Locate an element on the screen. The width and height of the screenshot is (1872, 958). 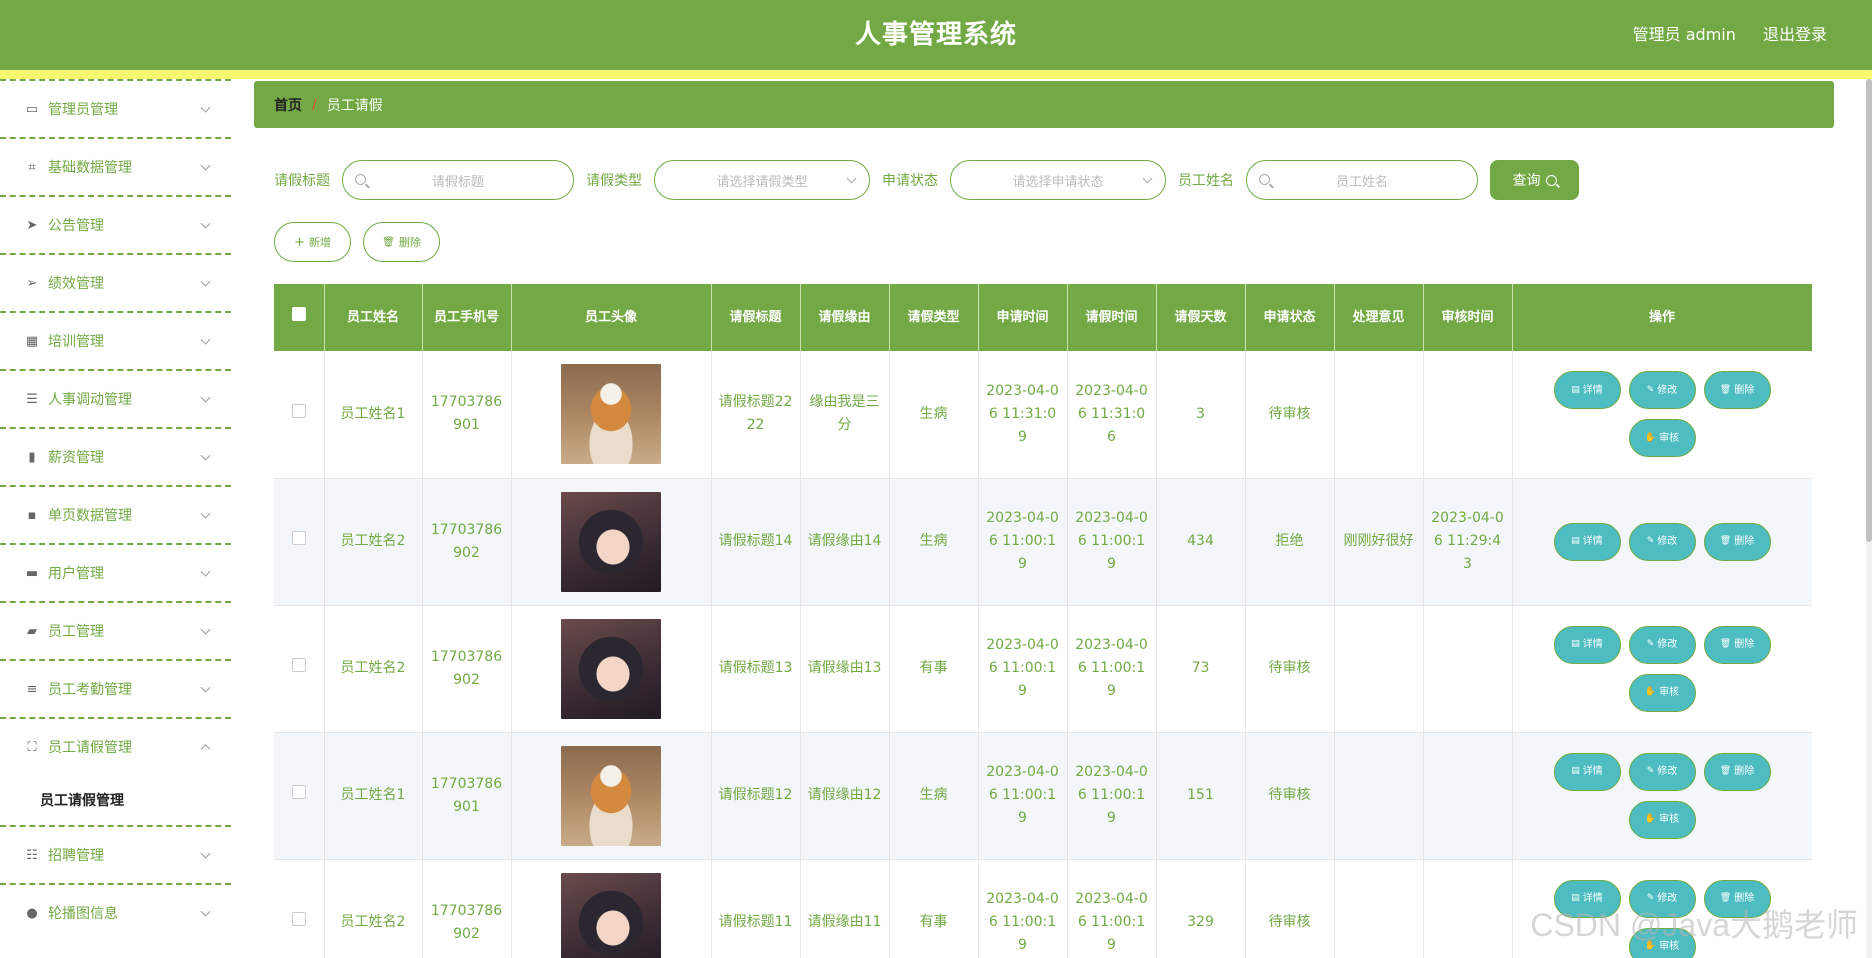
sidebar-item-5: ☰ 人事调动管理 is located at coordinates (115, 398).